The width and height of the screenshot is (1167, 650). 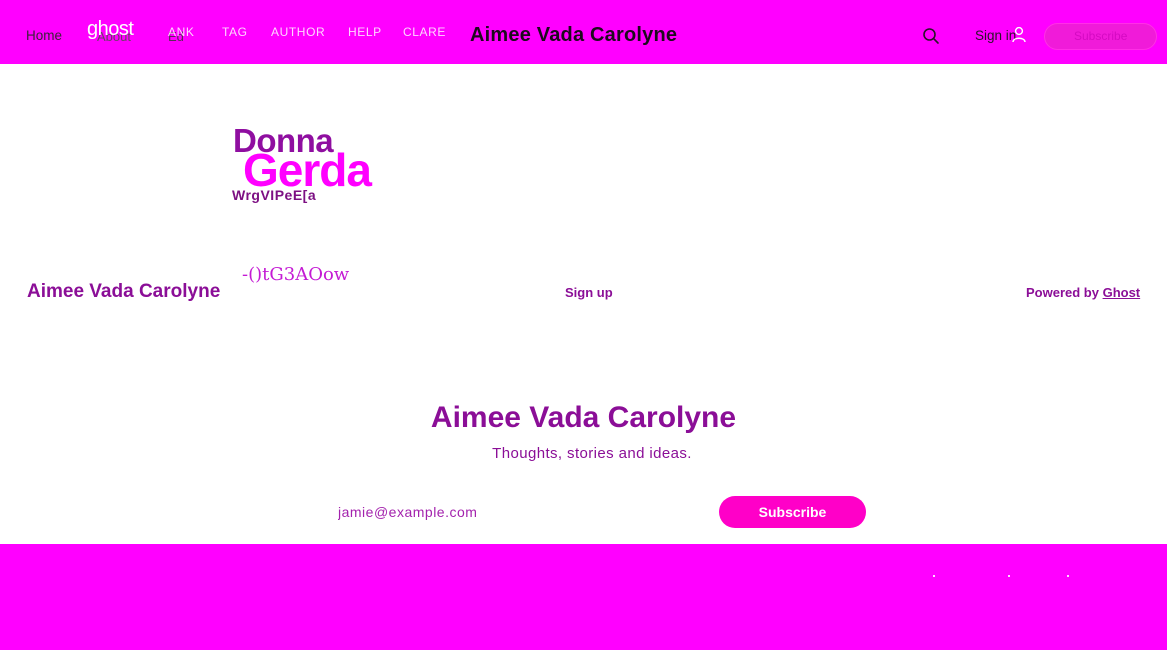 What do you see at coordinates (792, 512) in the screenshot?
I see `subscribe-button: Subscribe` at bounding box center [792, 512].